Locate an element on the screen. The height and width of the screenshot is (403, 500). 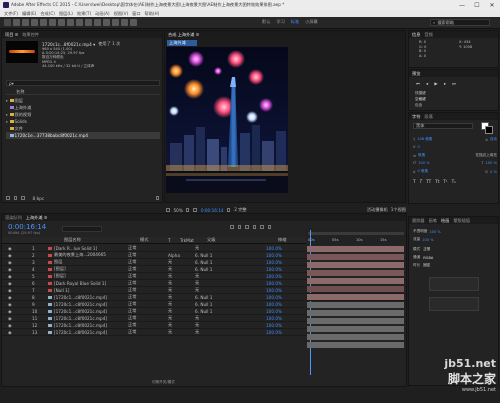
new-composition-icon is located at coordinates (23, 198).